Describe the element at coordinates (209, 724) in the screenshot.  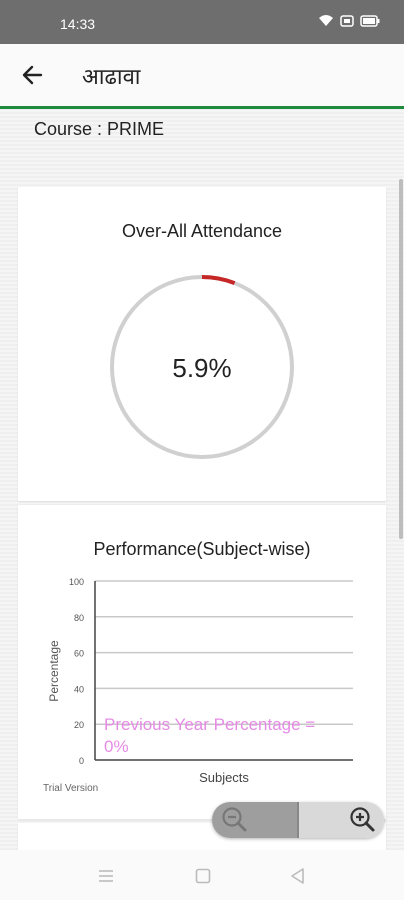
I see `annotation-line-1: Previous Year Percentage =` at that location.